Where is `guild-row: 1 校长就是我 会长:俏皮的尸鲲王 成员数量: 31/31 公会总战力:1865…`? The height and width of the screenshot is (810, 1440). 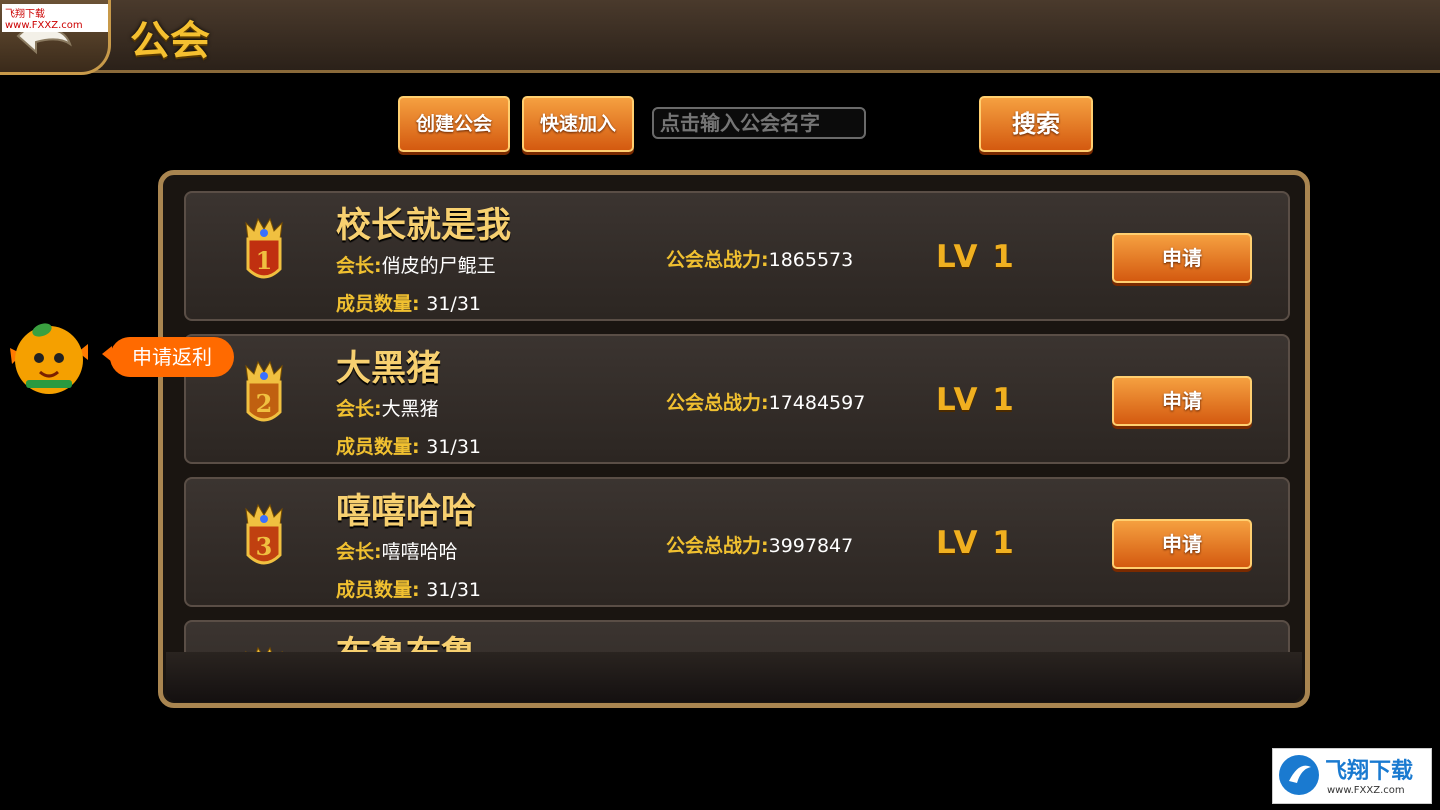
guild-row: 1 校长就是我 会长:俏皮的尸鲲王 成员数量: 31/31 公会总战力:1865… is located at coordinates (737, 256).